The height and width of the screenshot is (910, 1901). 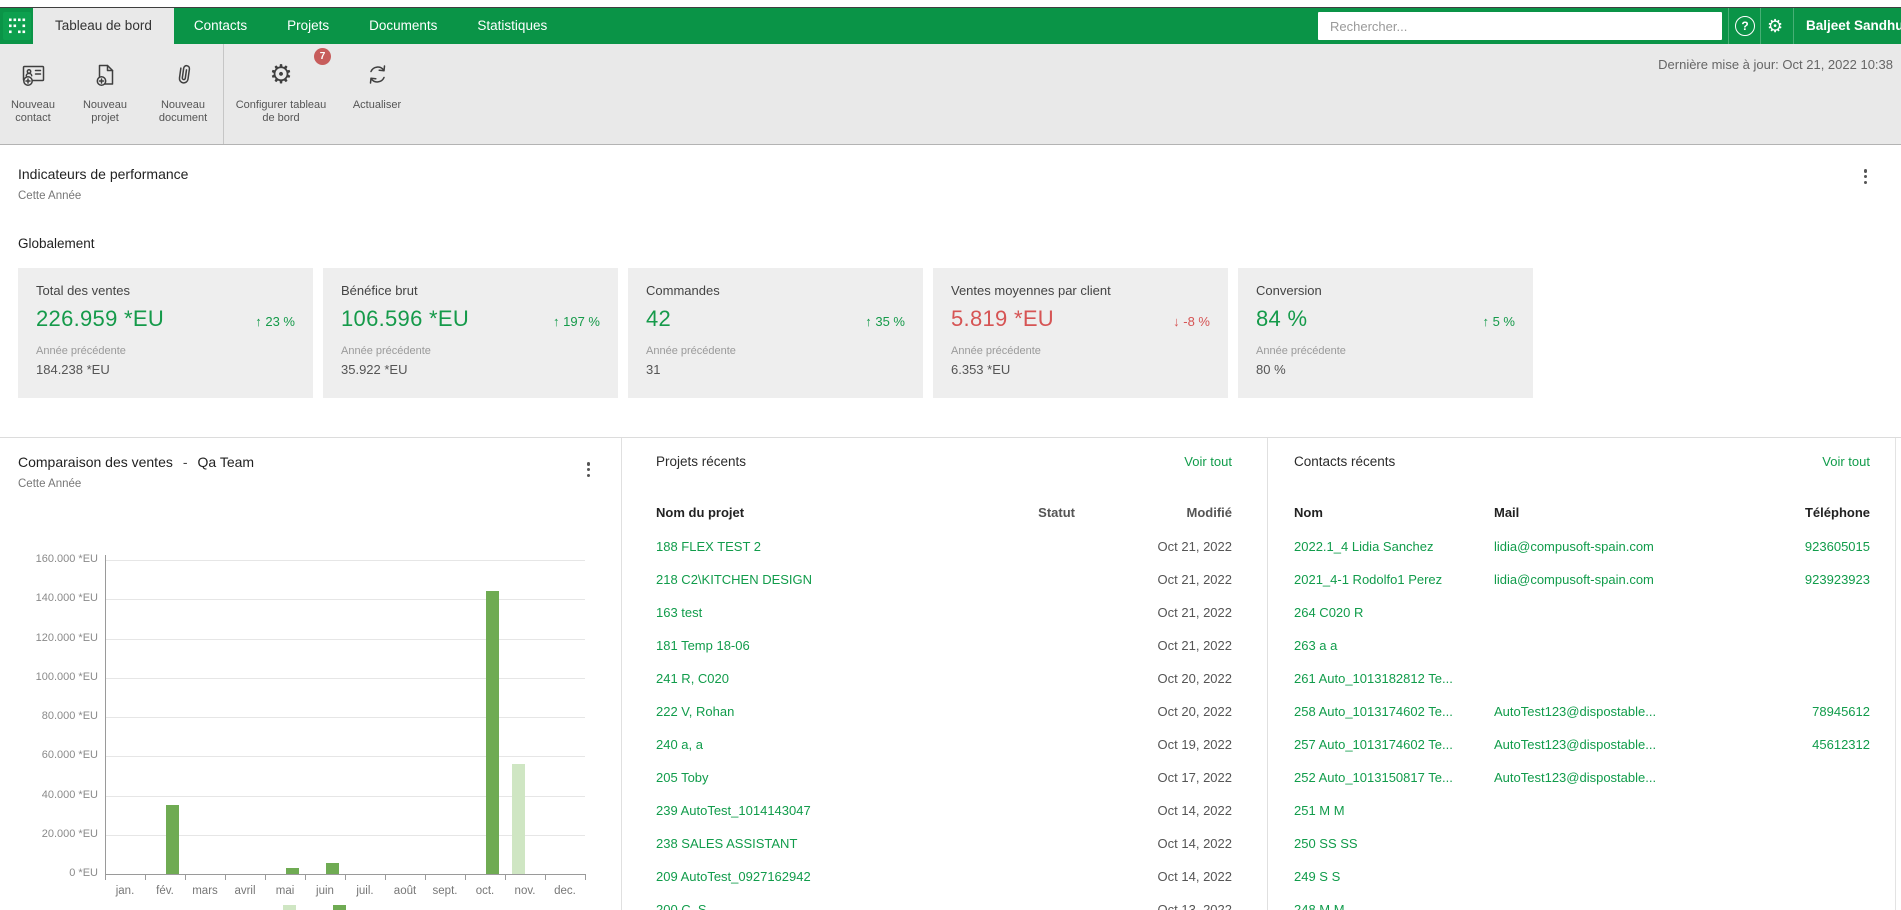 What do you see at coordinates (1584, 810) in the screenshot?
I see `contact-row: 251 M M` at bounding box center [1584, 810].